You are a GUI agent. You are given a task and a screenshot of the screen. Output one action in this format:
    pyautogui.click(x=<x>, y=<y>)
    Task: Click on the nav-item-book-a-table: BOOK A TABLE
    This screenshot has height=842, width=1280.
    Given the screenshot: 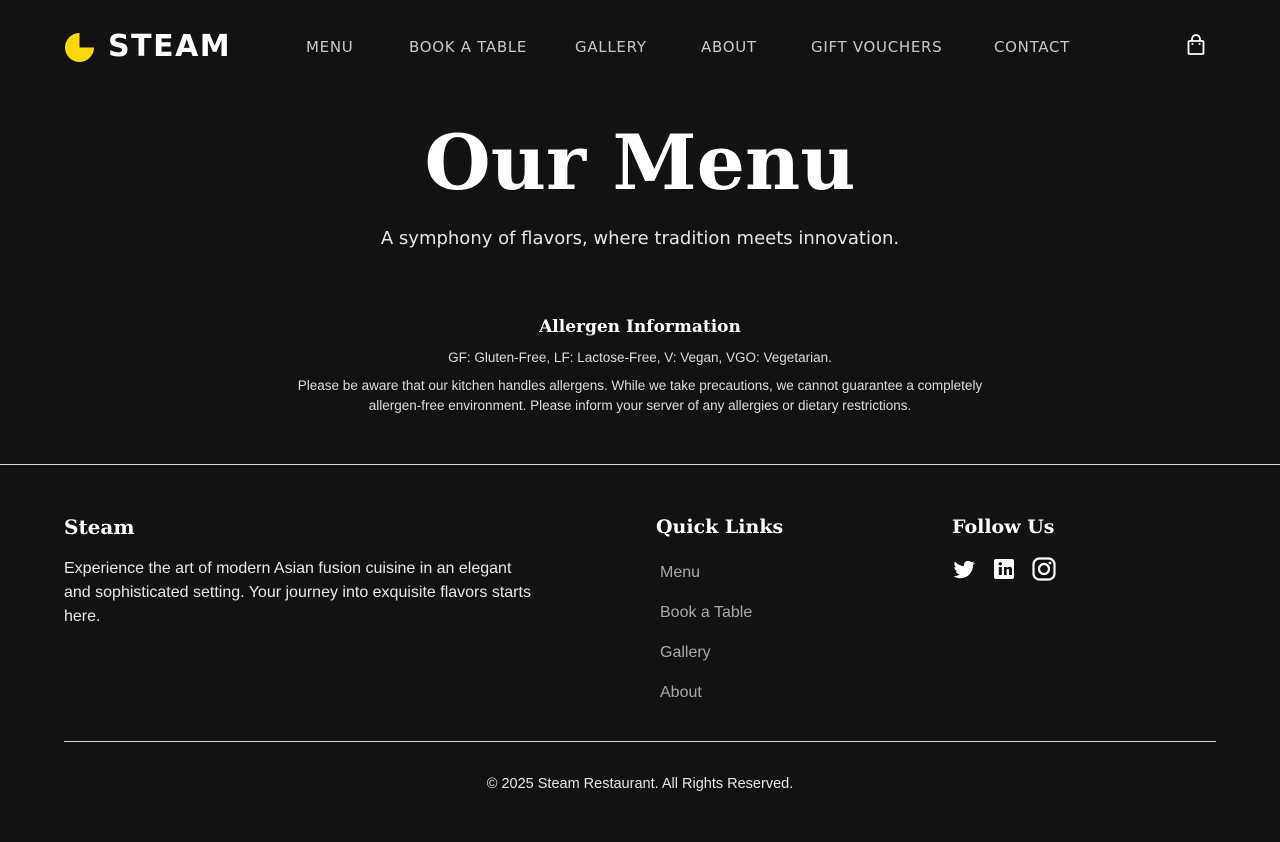 What is the action you would take?
    pyautogui.click(x=468, y=47)
    